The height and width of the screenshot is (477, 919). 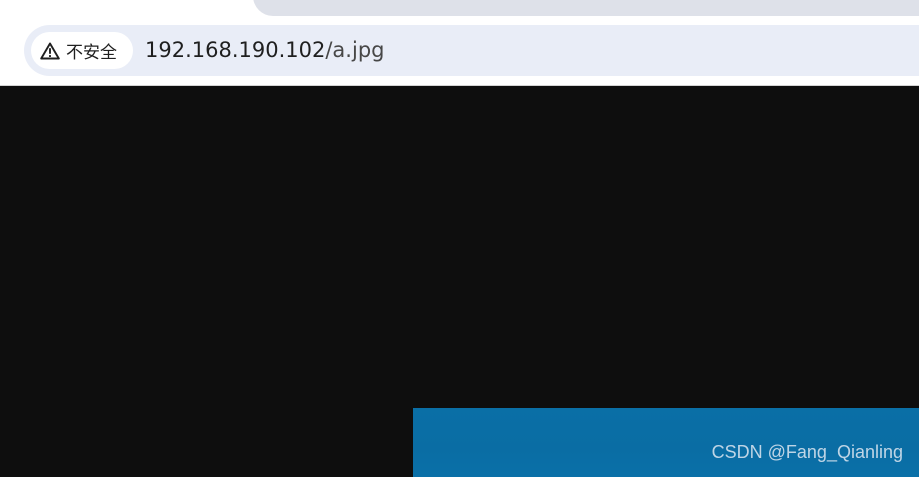 What do you see at coordinates (235, 50) in the screenshot?
I see `url-host: 192.168.190.102` at bounding box center [235, 50].